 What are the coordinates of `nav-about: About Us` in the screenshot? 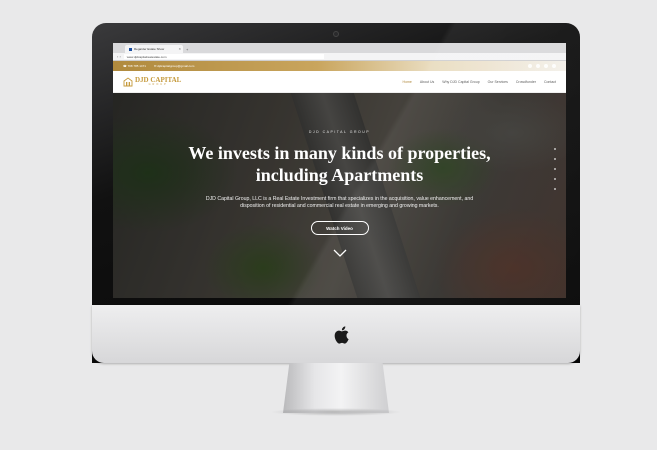 It's located at (427, 82).